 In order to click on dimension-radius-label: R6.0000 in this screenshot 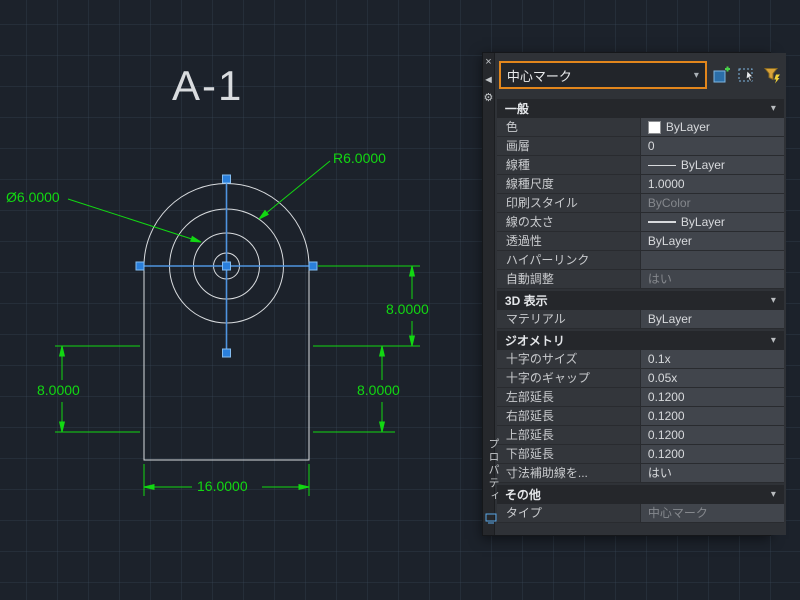, I will do `click(359, 158)`.